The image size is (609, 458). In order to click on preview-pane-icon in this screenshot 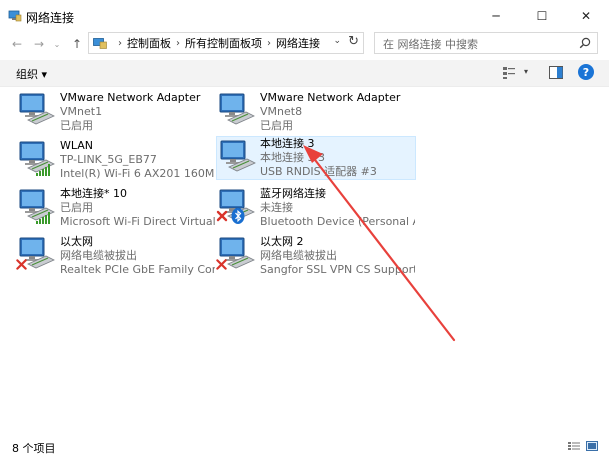, I will do `click(556, 72)`.